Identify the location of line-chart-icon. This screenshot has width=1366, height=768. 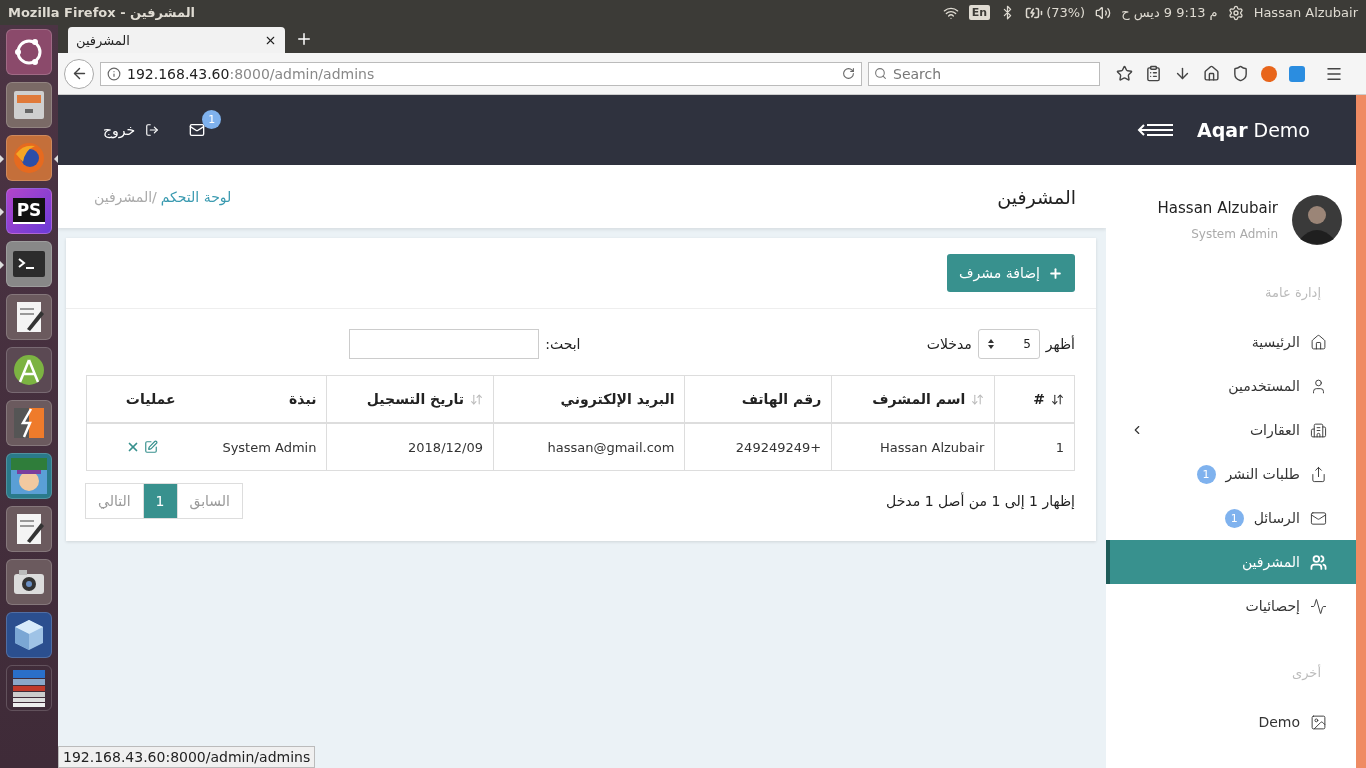
(1318, 606).